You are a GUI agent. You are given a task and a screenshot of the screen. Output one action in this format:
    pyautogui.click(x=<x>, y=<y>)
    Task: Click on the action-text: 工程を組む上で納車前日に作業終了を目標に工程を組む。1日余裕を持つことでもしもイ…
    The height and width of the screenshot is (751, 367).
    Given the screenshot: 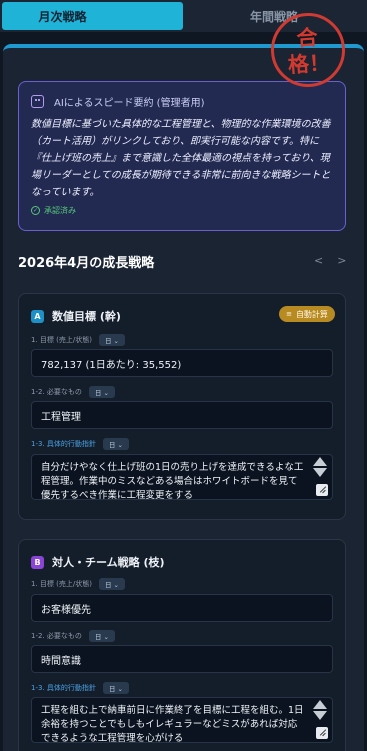 What is the action you would take?
    pyautogui.click(x=172, y=724)
    